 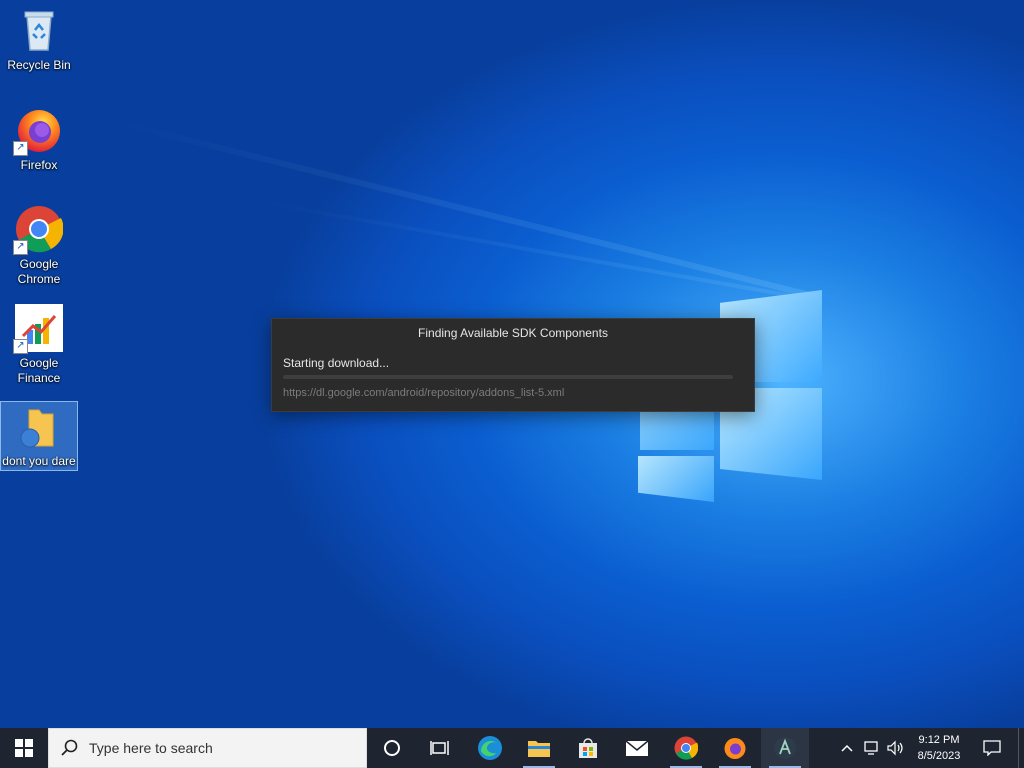 What do you see at coordinates (676, 479) in the screenshot?
I see `logo-pane` at bounding box center [676, 479].